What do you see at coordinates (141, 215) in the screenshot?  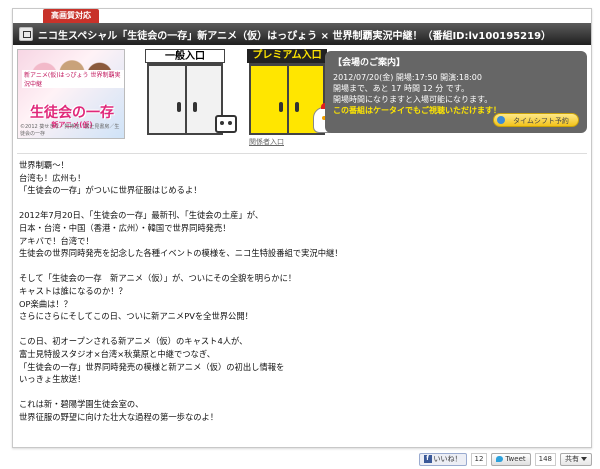 I see `description-line: 2012年7月20日、「生徒会の一存」最新刊、「生徒会の土産」が、` at bounding box center [141, 215].